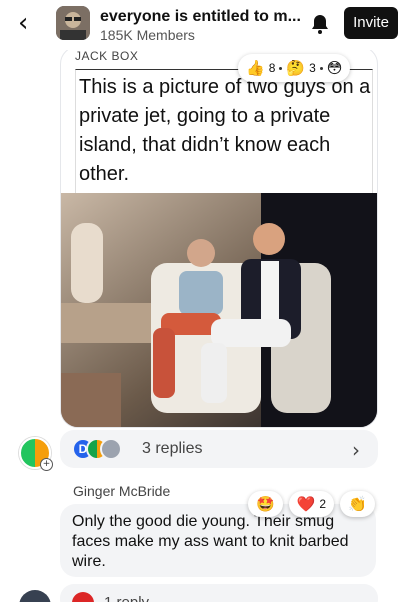 This screenshot has height=602, width=414. What do you see at coordinates (172, 448) in the screenshot?
I see `replies-count: 3 replies` at bounding box center [172, 448].